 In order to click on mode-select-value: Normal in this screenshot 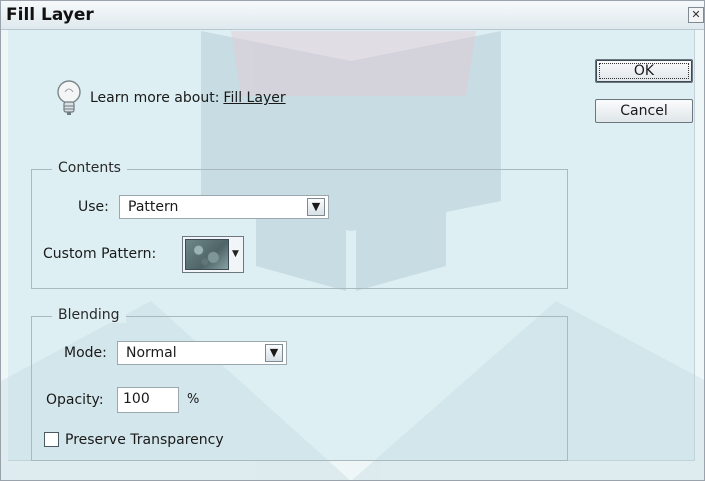, I will do `click(151, 353)`.